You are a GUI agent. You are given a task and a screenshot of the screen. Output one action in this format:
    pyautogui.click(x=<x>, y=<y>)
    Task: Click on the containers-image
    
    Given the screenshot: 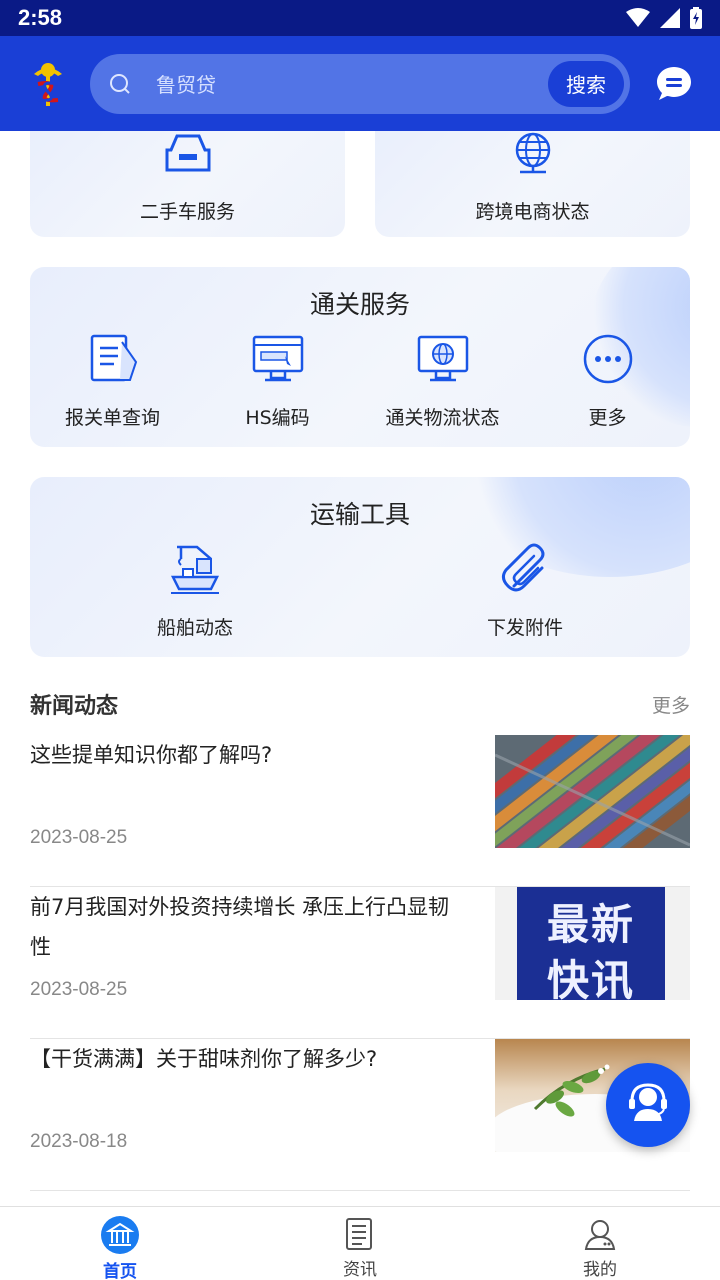 What is the action you would take?
    pyautogui.click(x=592, y=791)
    